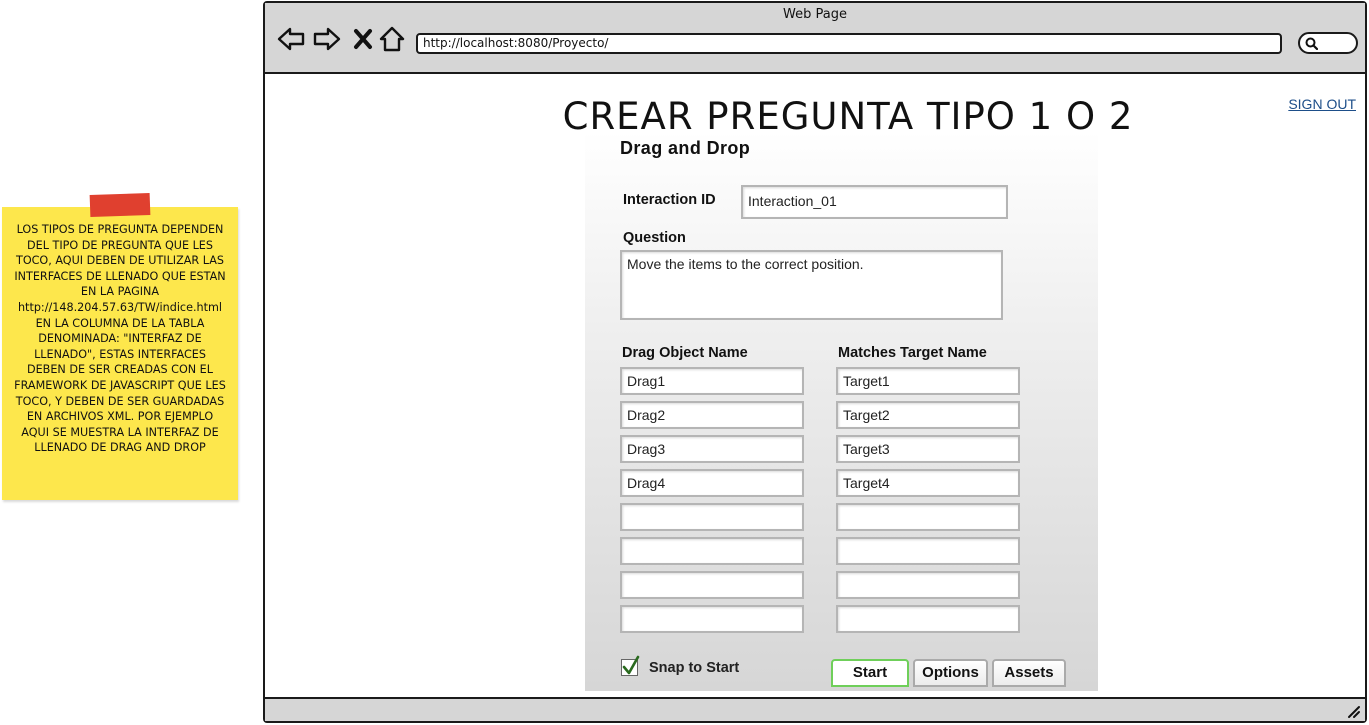 This screenshot has height=725, width=1369. I want to click on matches-target-name-header: Matches Target Name, so click(912, 353).